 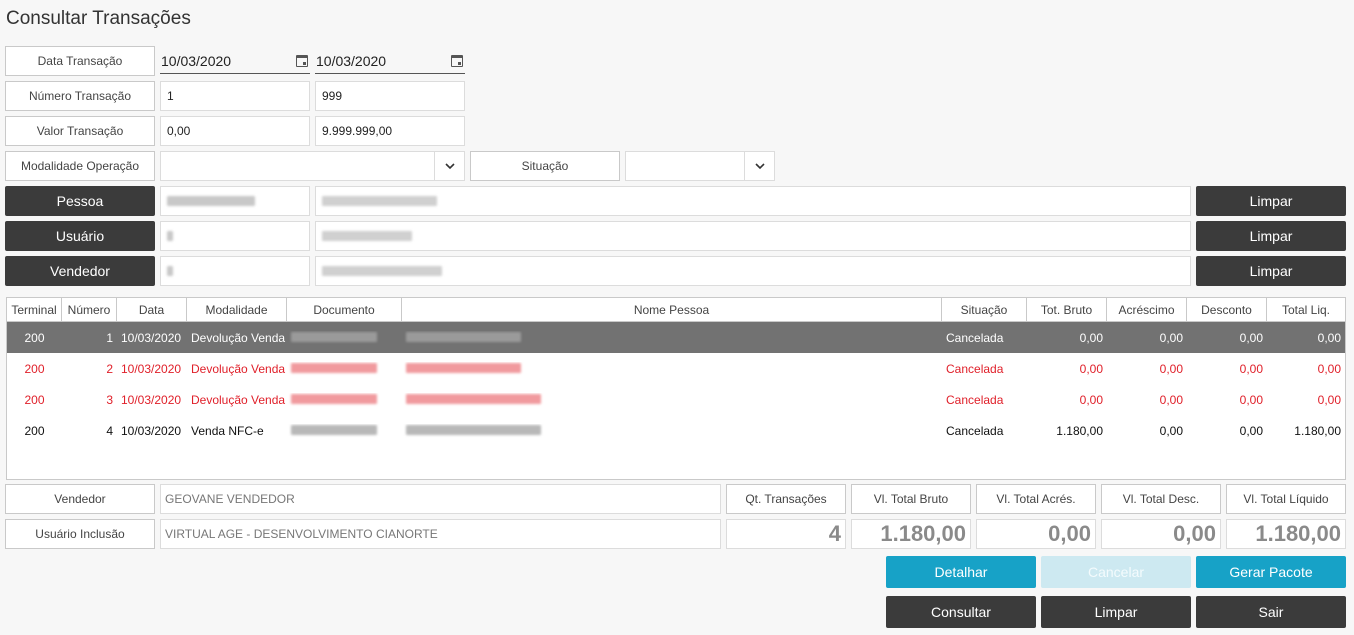 I want to click on limpar-pessoa-button: Limpar, so click(x=1271, y=201).